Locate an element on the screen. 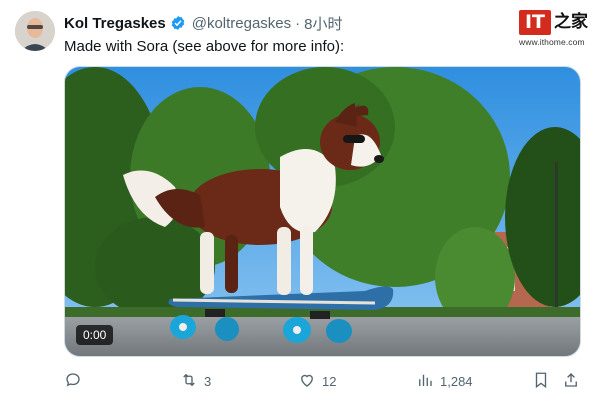 Image resolution: width=598 pixels, height=402 pixels. video-timestamp: 0:00 is located at coordinates (95, 335).